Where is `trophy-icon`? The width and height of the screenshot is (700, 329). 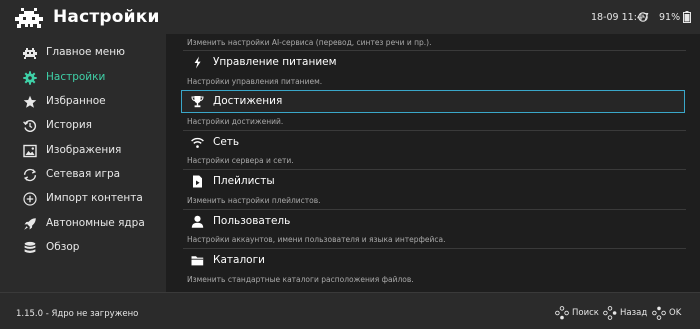
trophy-icon is located at coordinates (197, 102).